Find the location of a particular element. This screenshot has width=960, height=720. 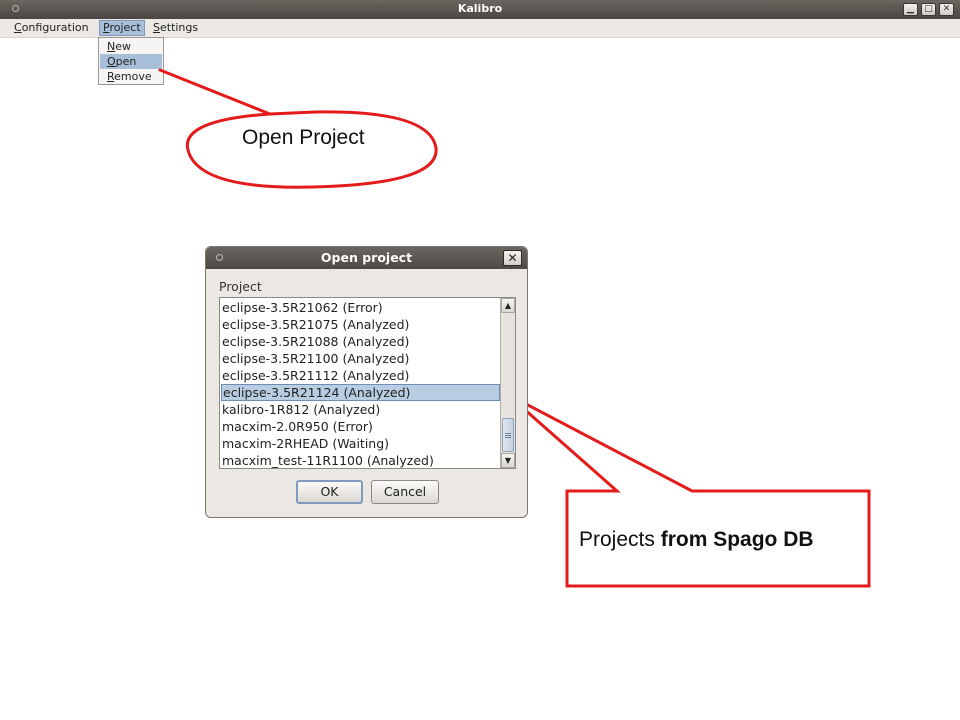

list-item: eclipse-3.5R21112 (Analyzed) is located at coordinates (360, 375).